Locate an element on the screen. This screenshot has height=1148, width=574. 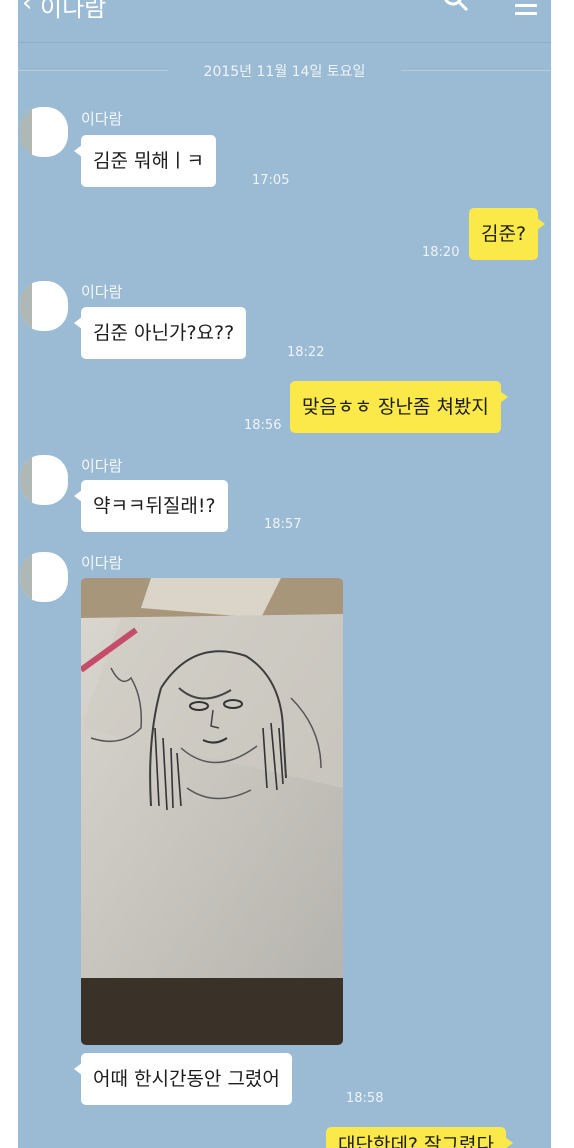
message-bubble: 대단한데? 잘그렸다 is located at coordinates (419, 1137).